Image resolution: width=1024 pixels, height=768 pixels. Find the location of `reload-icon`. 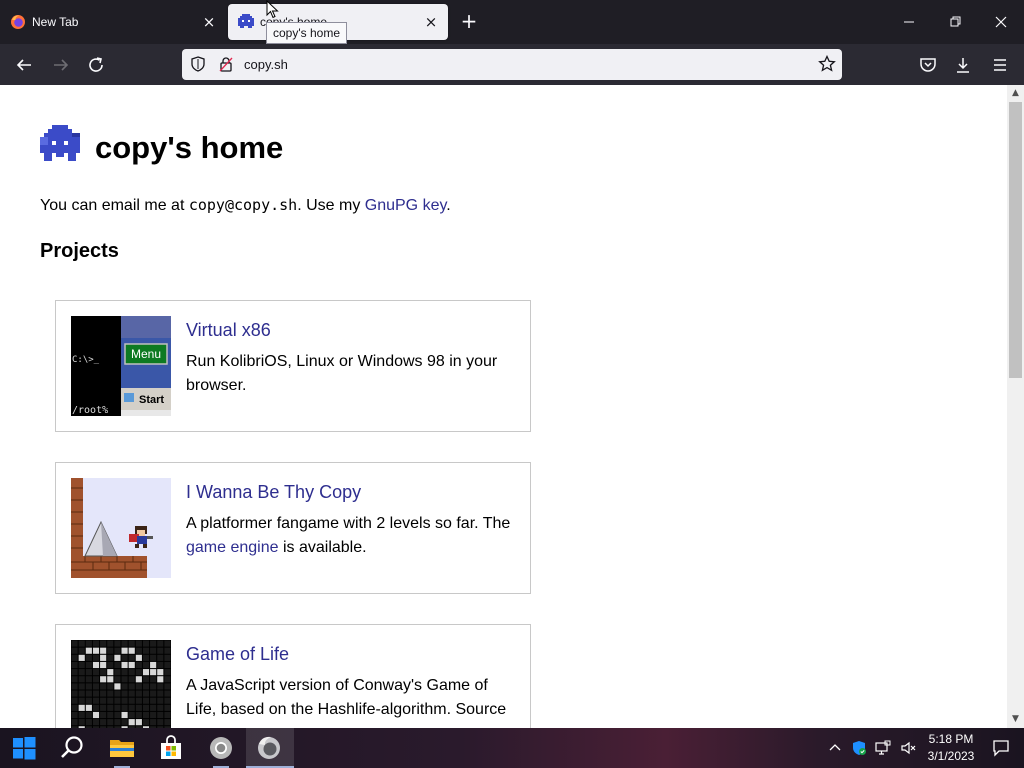

reload-icon is located at coordinates (96, 65).